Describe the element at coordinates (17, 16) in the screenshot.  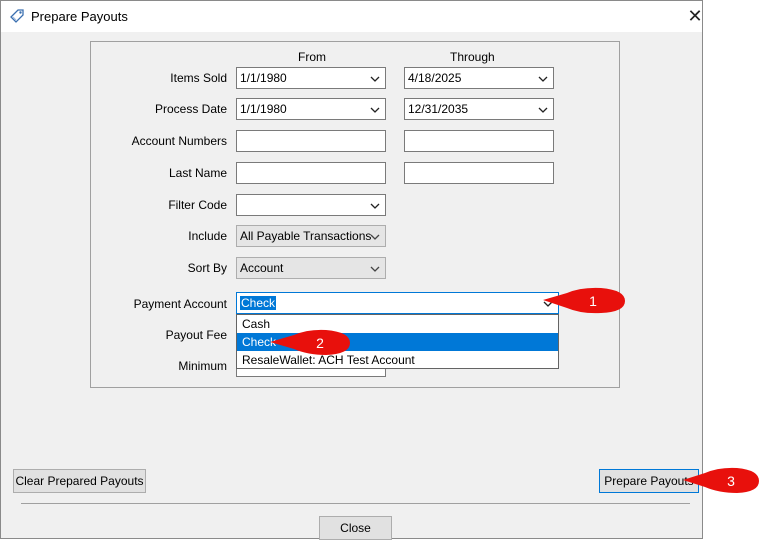
I see `tag-icon` at that location.